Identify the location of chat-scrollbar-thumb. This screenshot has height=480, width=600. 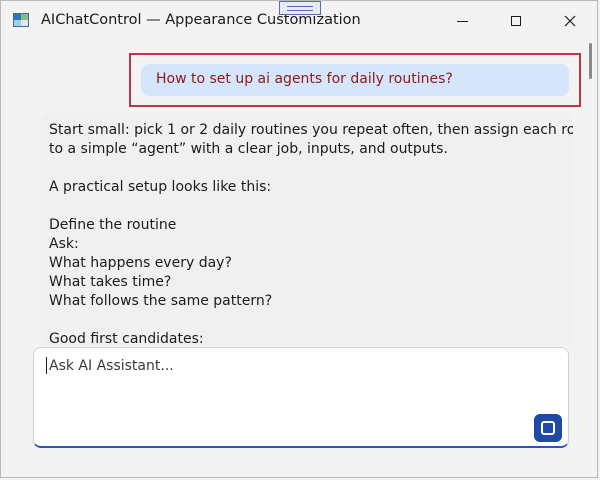
(590, 61).